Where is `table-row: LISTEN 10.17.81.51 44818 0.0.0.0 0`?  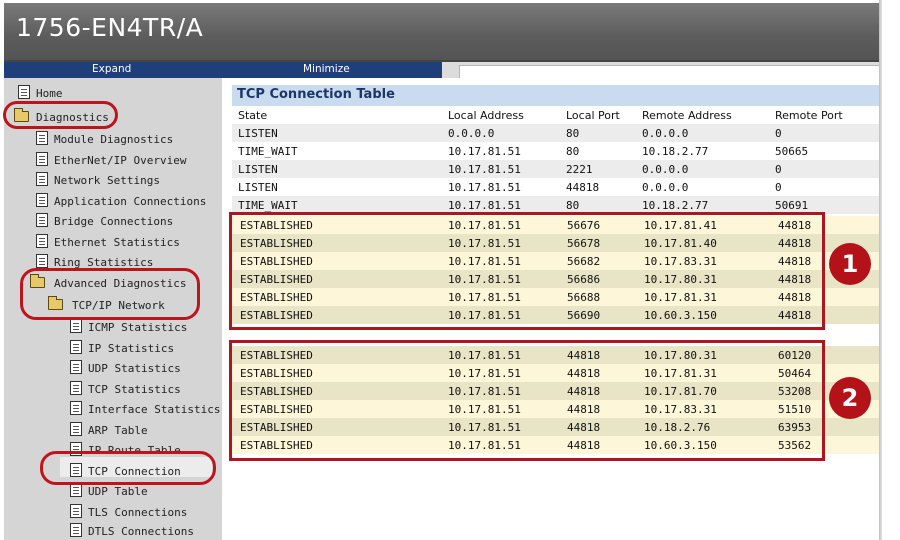
table-row: LISTEN 10.17.81.51 44818 0.0.0.0 0 is located at coordinates (510, 187).